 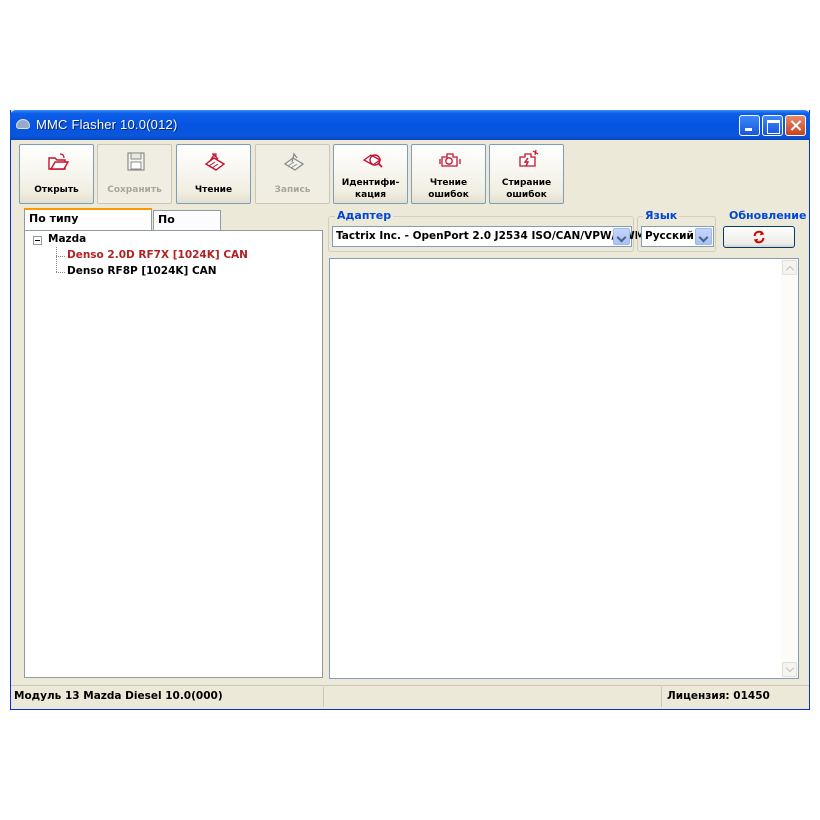 I want to click on tree-collapse-icon, so click(x=37, y=240).